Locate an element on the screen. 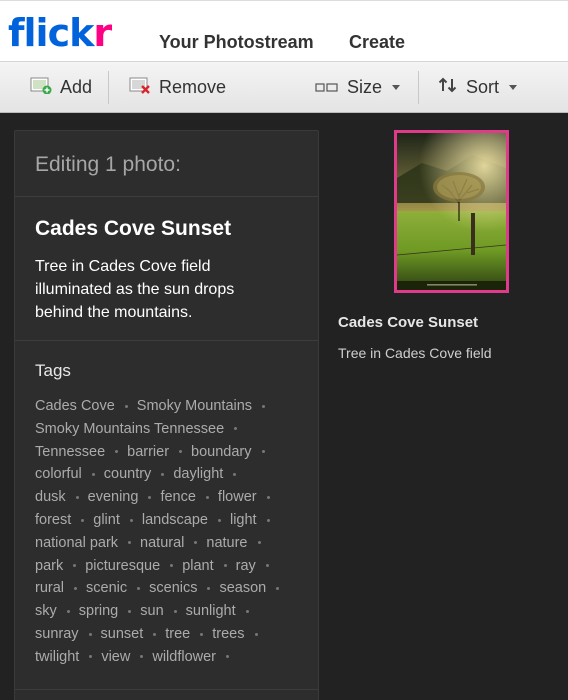 The width and height of the screenshot is (568, 700). tag: Tennessee is located at coordinates (70, 452).